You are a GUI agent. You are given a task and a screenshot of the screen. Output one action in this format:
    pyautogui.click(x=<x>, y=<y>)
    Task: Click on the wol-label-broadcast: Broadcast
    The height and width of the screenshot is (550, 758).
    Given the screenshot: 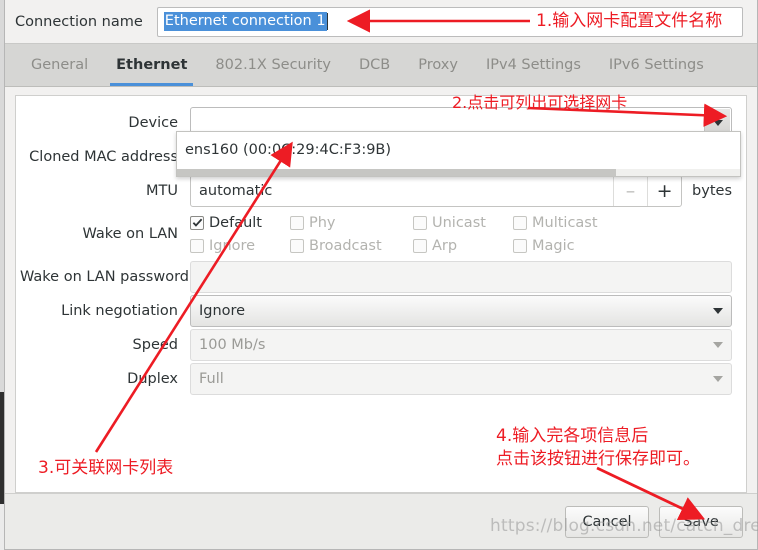 What is the action you would take?
    pyautogui.click(x=345, y=245)
    